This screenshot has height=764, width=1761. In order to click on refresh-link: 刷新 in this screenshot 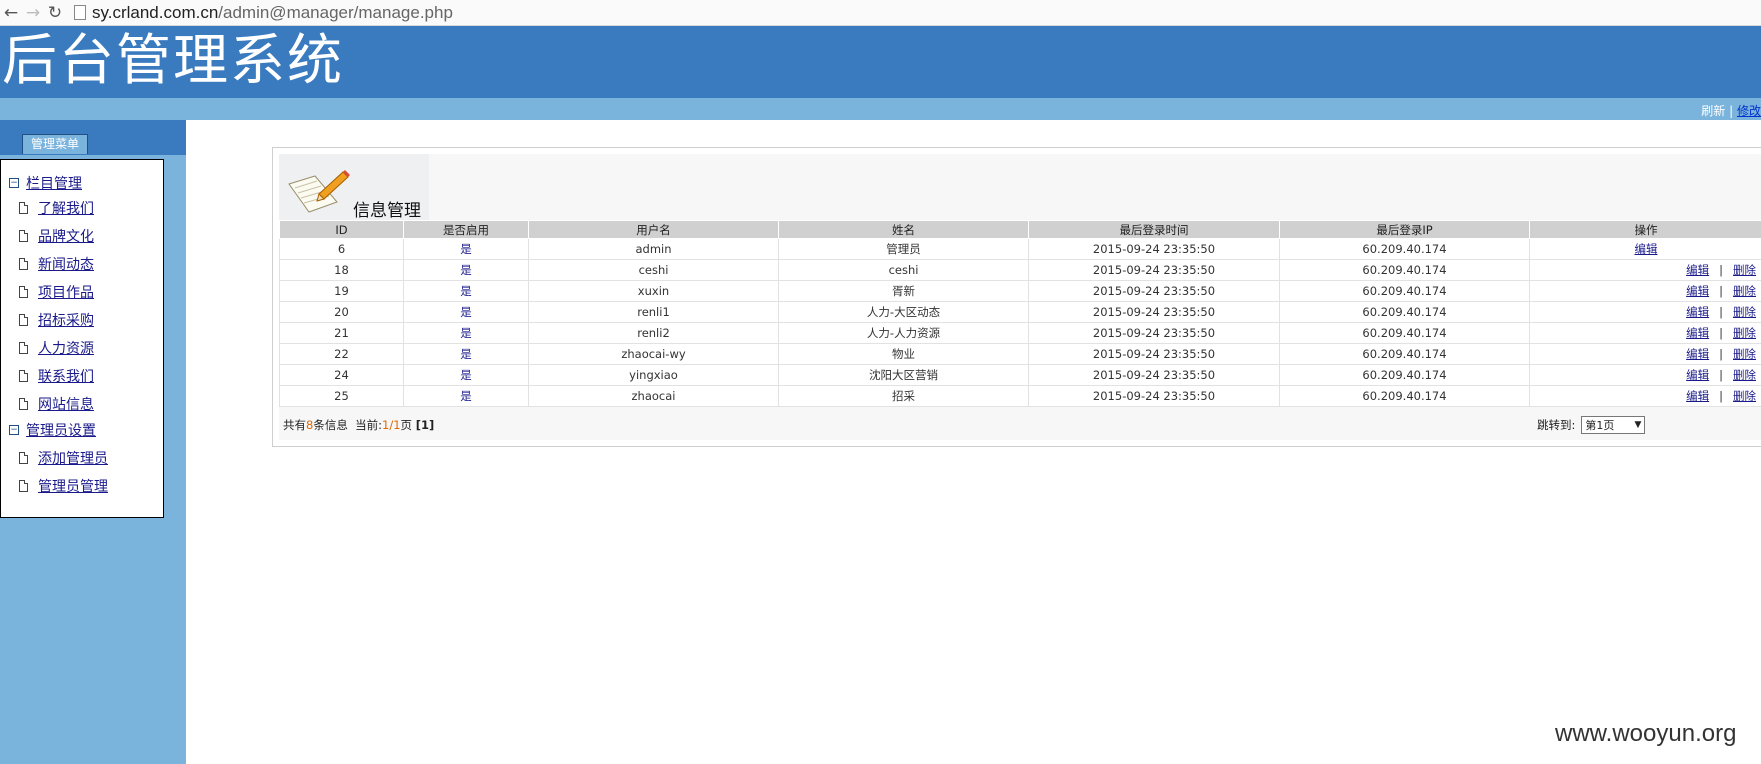, I will do `click(1713, 111)`.